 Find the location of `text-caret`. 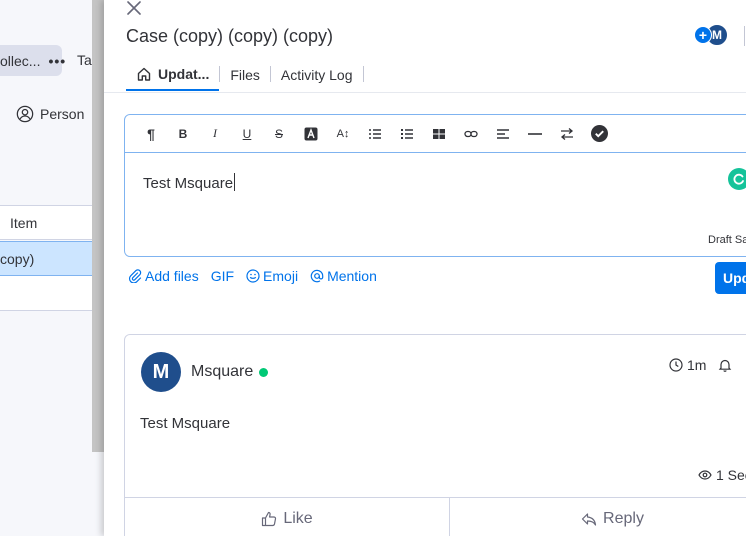

text-caret is located at coordinates (235, 182).